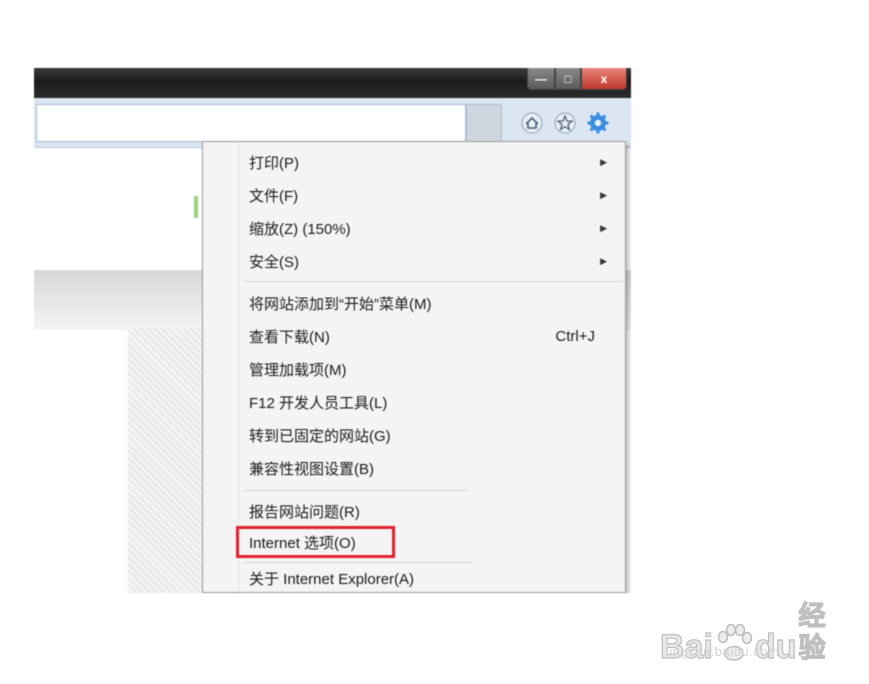 The width and height of the screenshot is (869, 684). I want to click on close-button: x, so click(604, 79).